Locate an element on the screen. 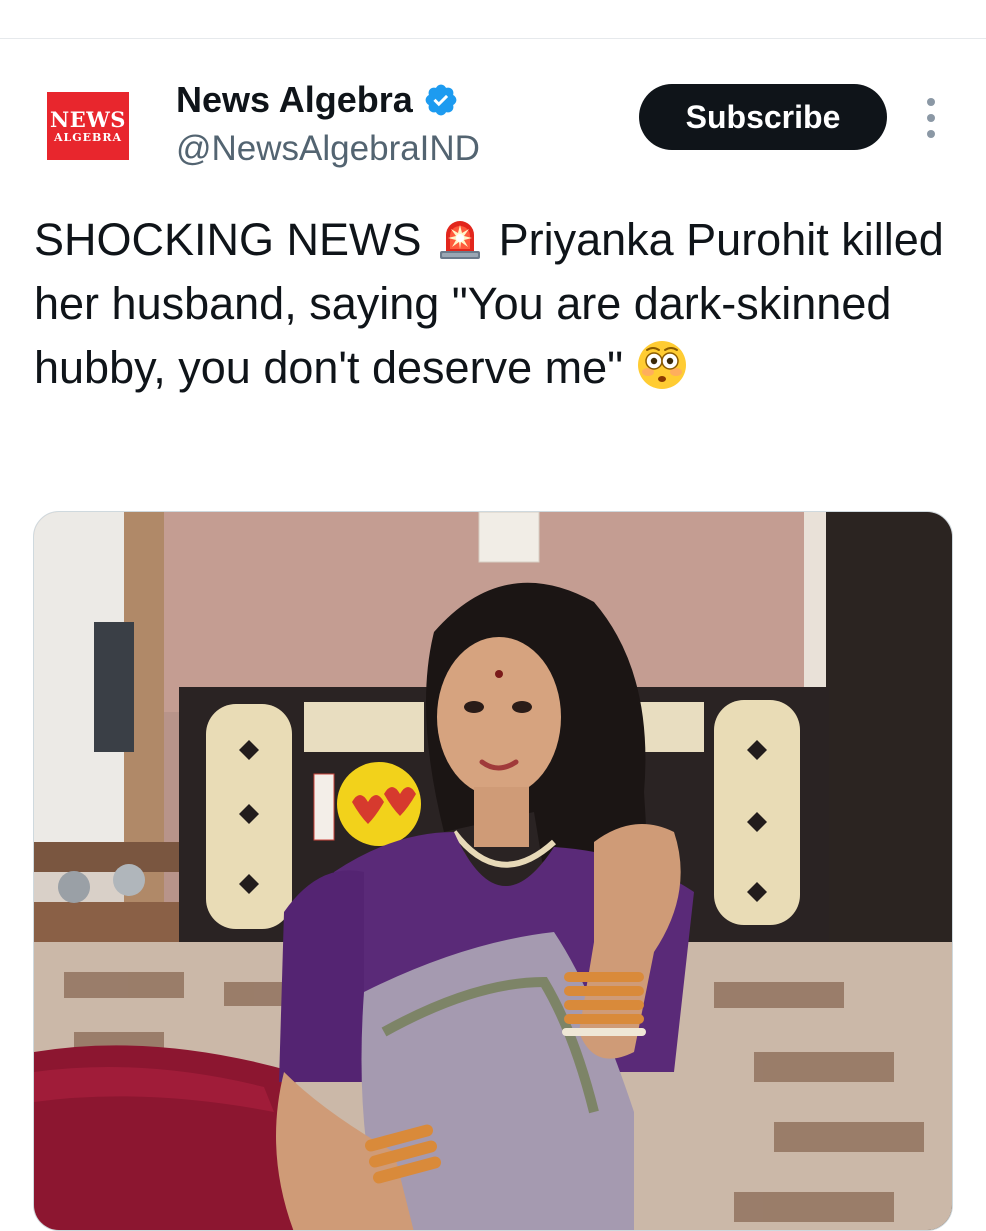  author-handle: @NewsAlgebraIND is located at coordinates (328, 149).